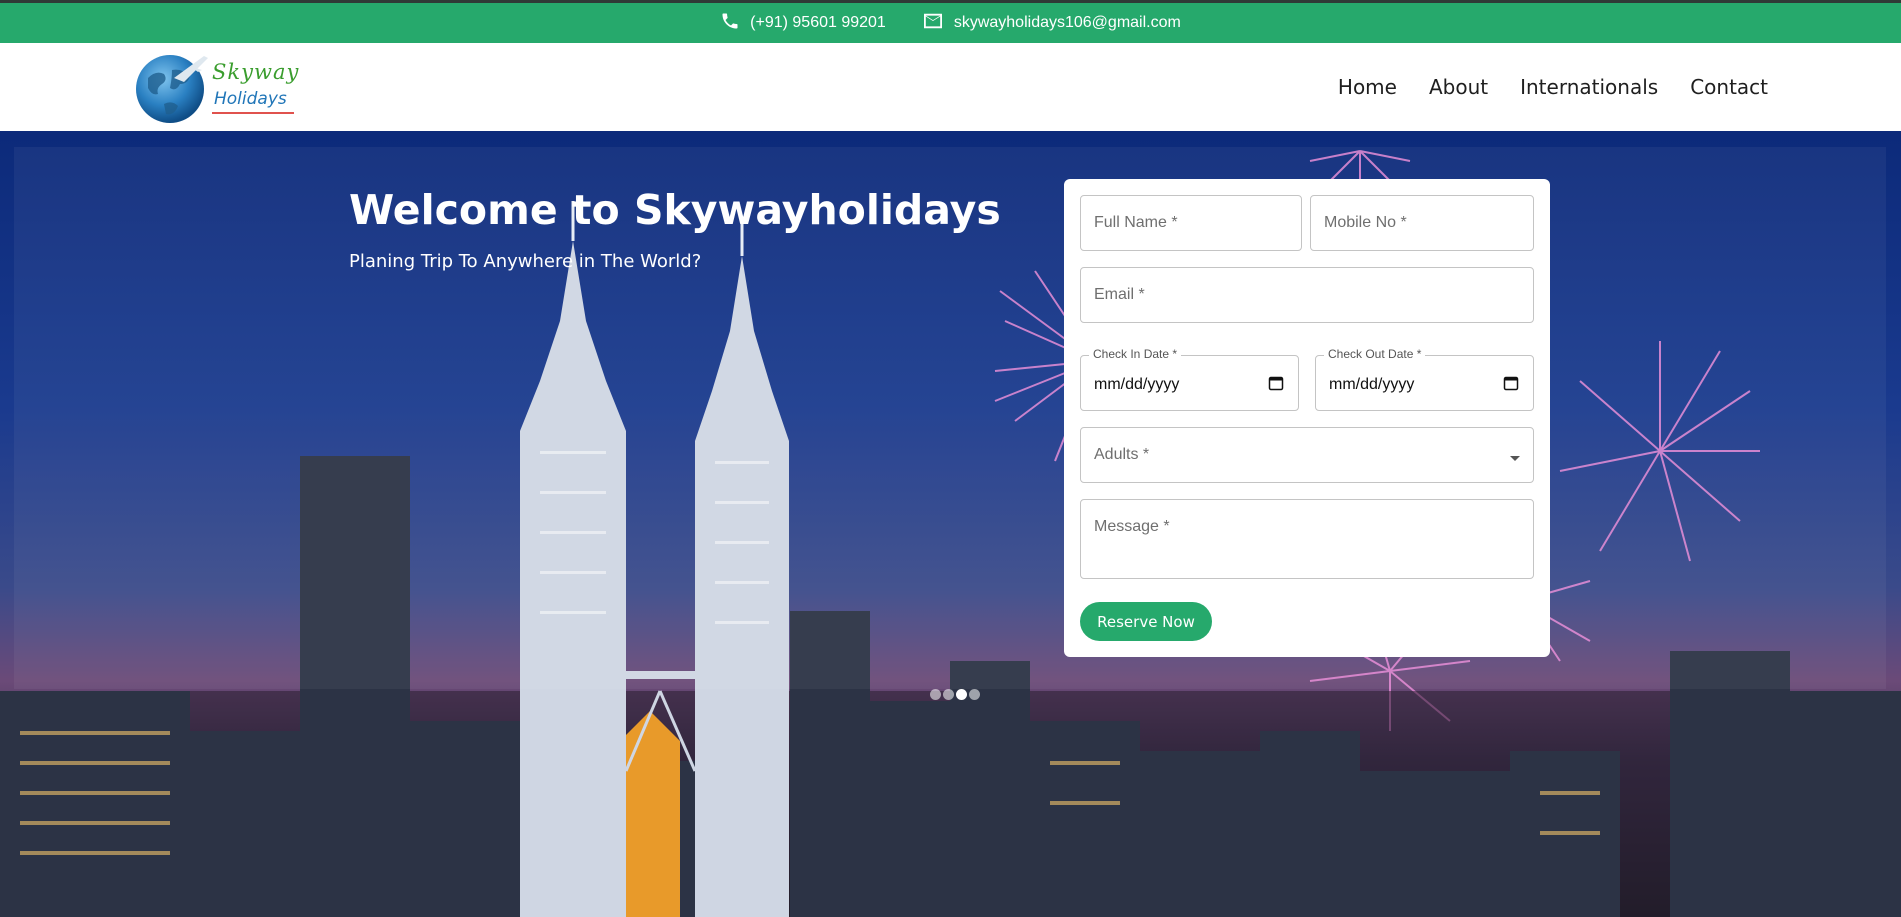  I want to click on check-in-date-field: Check In Date * mm/dd/yyyy, so click(1189, 379).